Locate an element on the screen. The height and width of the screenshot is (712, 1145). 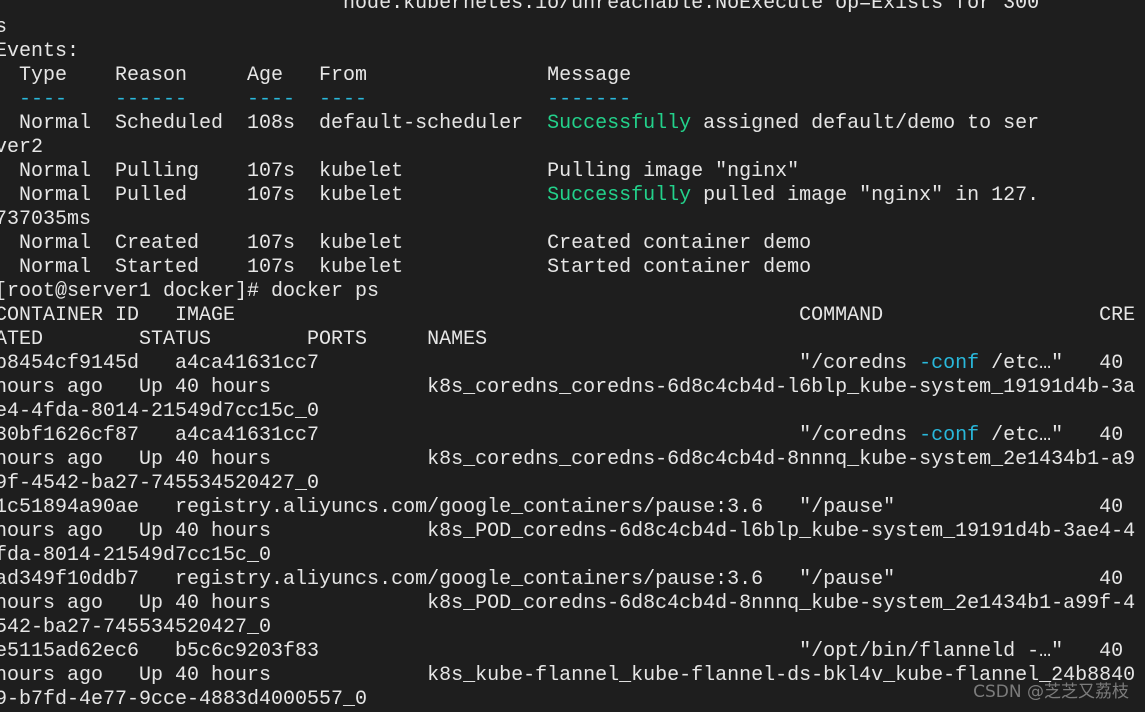
terminal-text: pulled image "nginx" in 127. is located at coordinates (865, 195).